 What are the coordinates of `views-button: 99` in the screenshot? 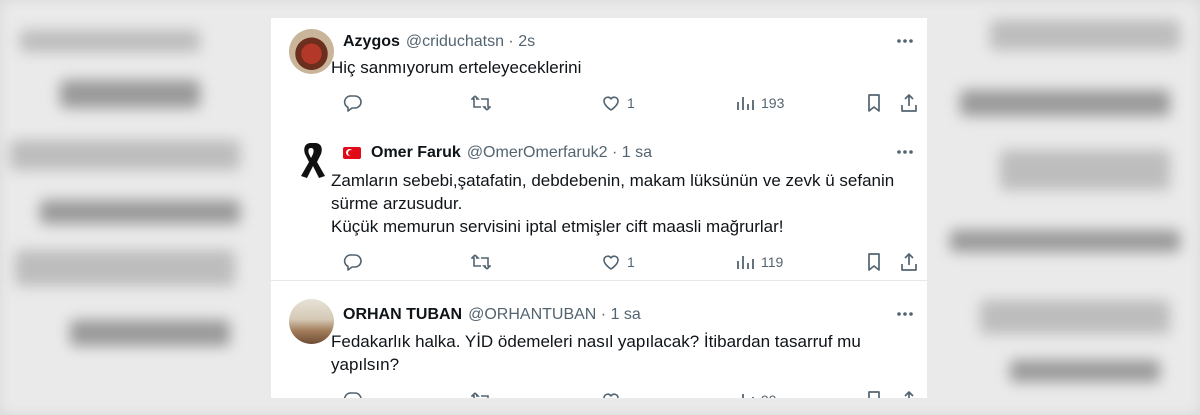 It's located at (756, 393).